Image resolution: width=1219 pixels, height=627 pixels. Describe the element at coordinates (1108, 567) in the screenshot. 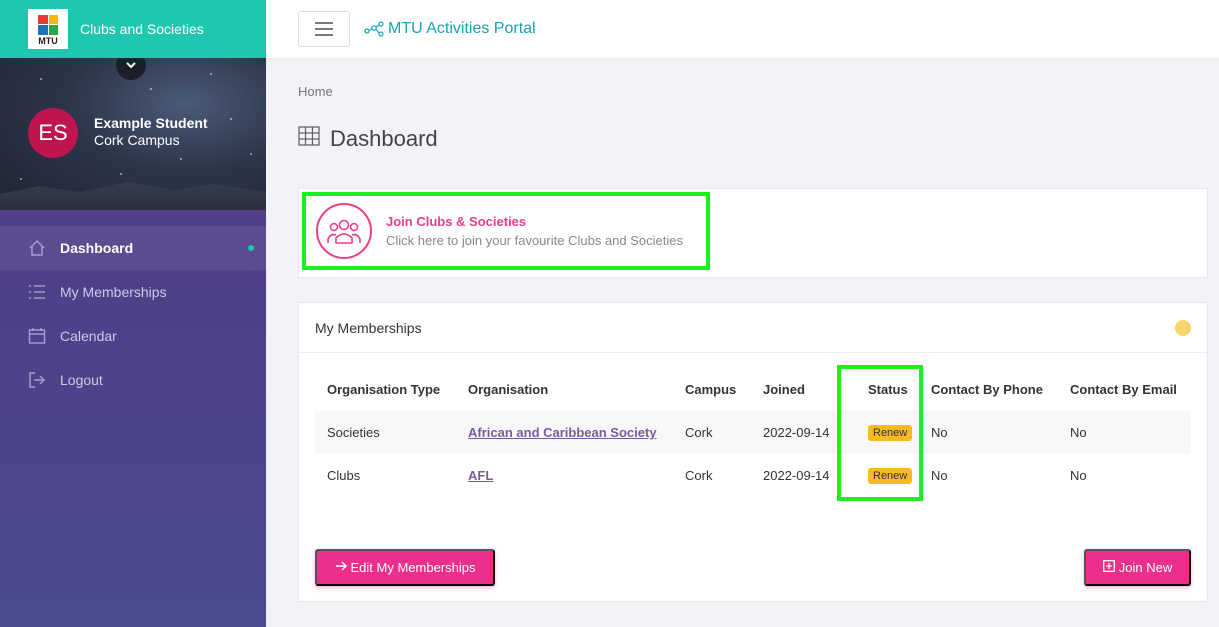

I see `plus-square-icon` at that location.